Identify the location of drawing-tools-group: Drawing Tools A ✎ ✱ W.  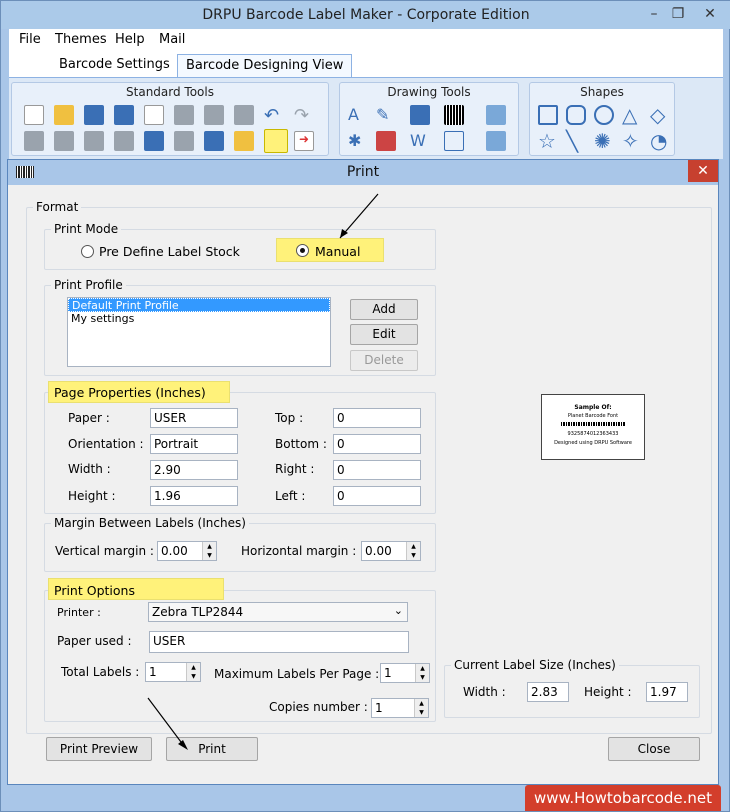
(429, 119).